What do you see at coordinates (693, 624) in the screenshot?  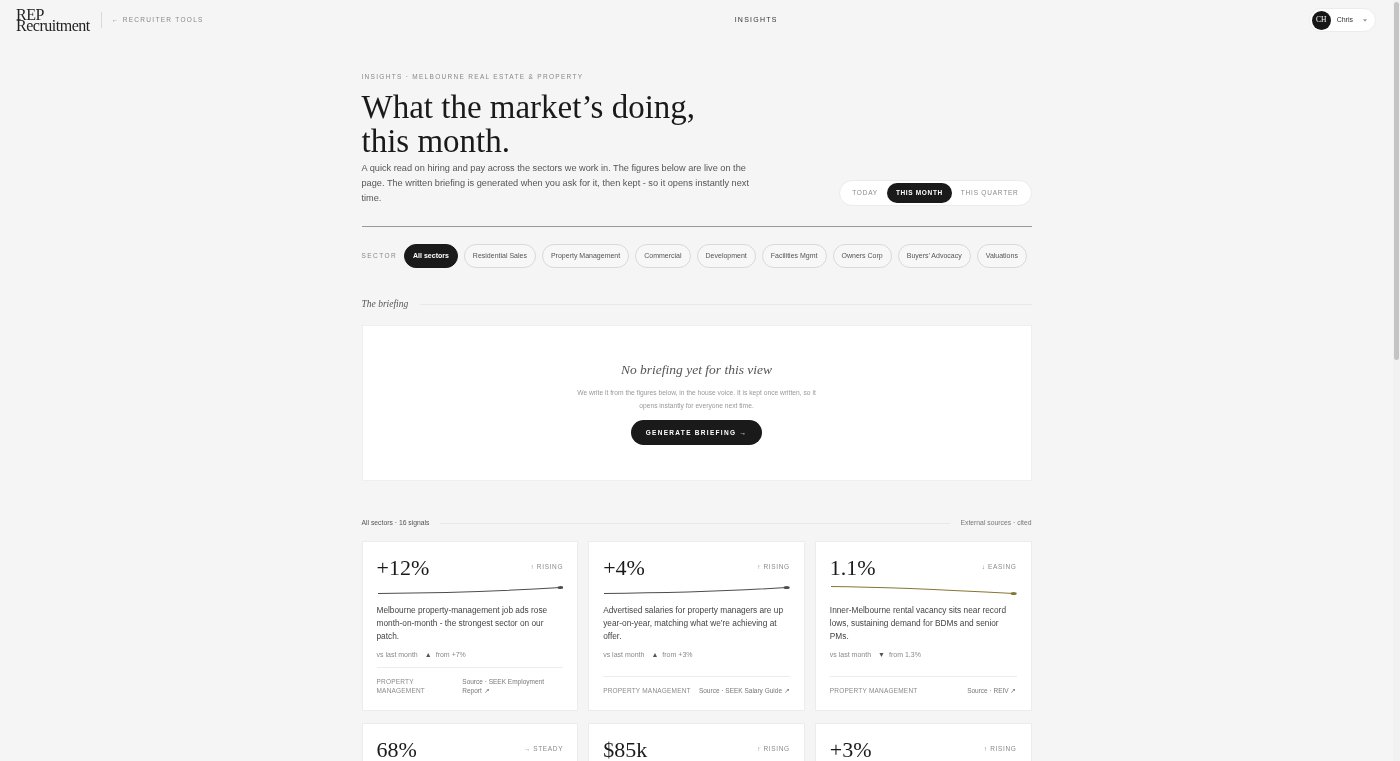 I see `signal-description: Advertised salaries for property managers are up year-on-year, matching what we’re achieving at offer.` at bounding box center [693, 624].